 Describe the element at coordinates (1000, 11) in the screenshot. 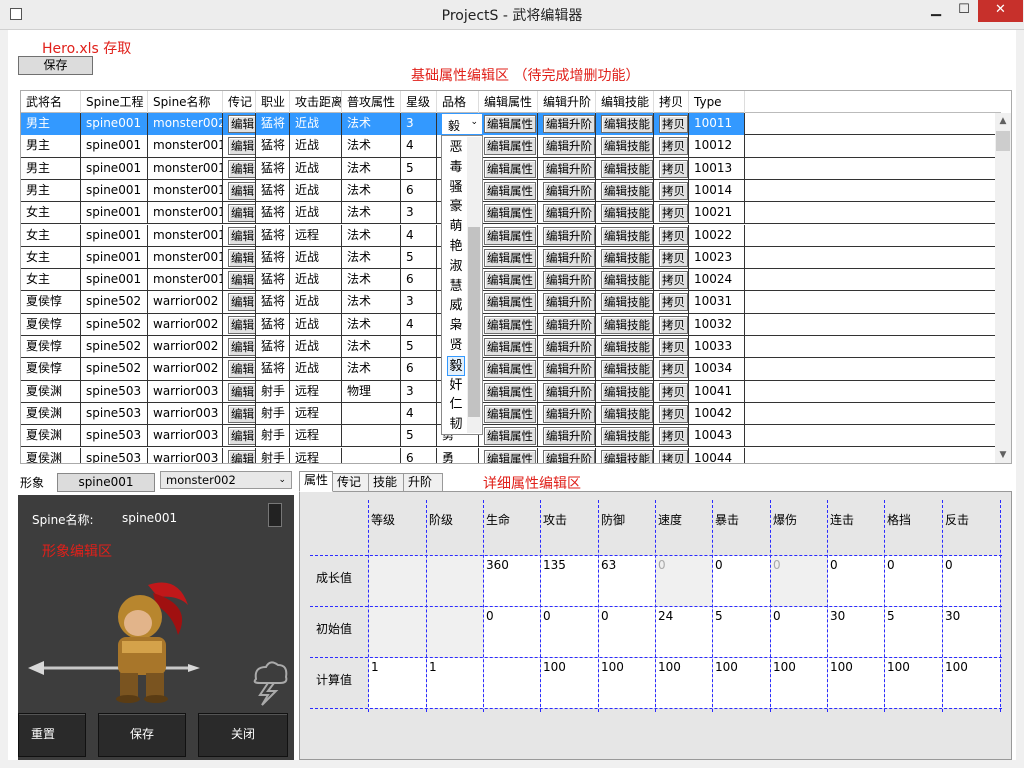

I see `close-window-button: ✕` at that location.